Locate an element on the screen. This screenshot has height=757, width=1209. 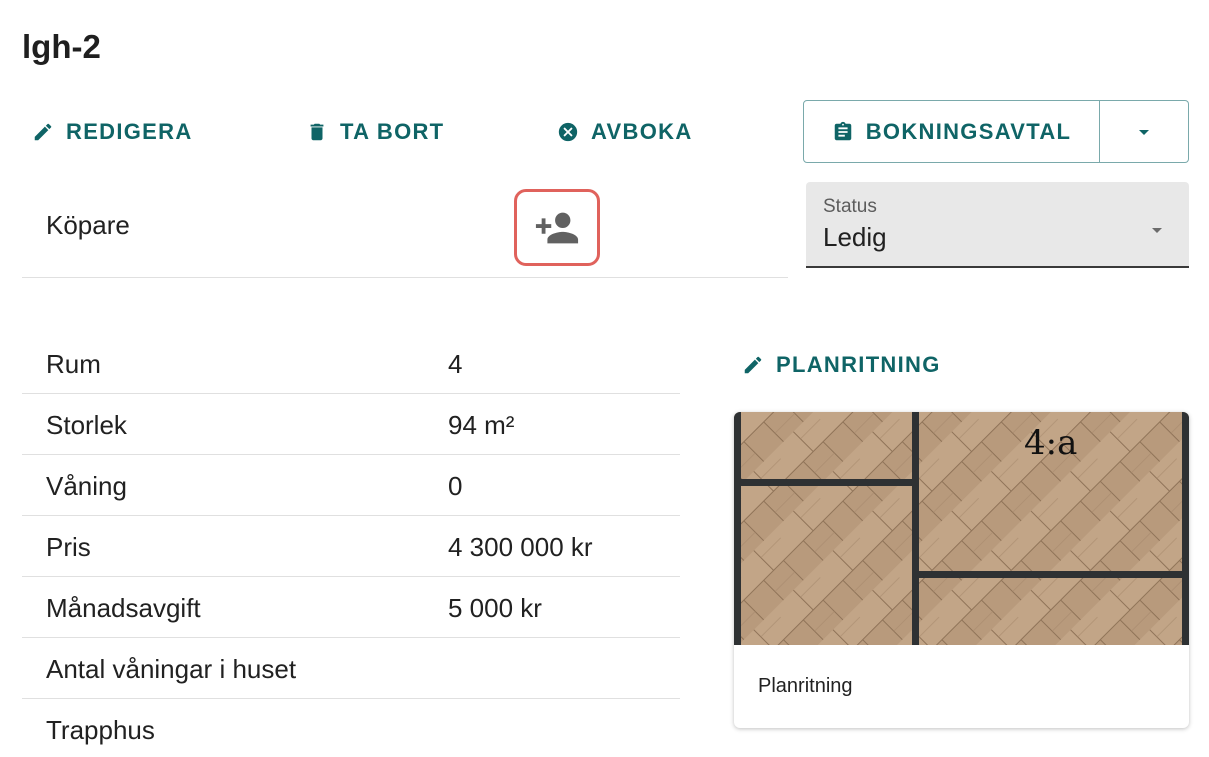
property-row: Trapphus is located at coordinates (351, 728).